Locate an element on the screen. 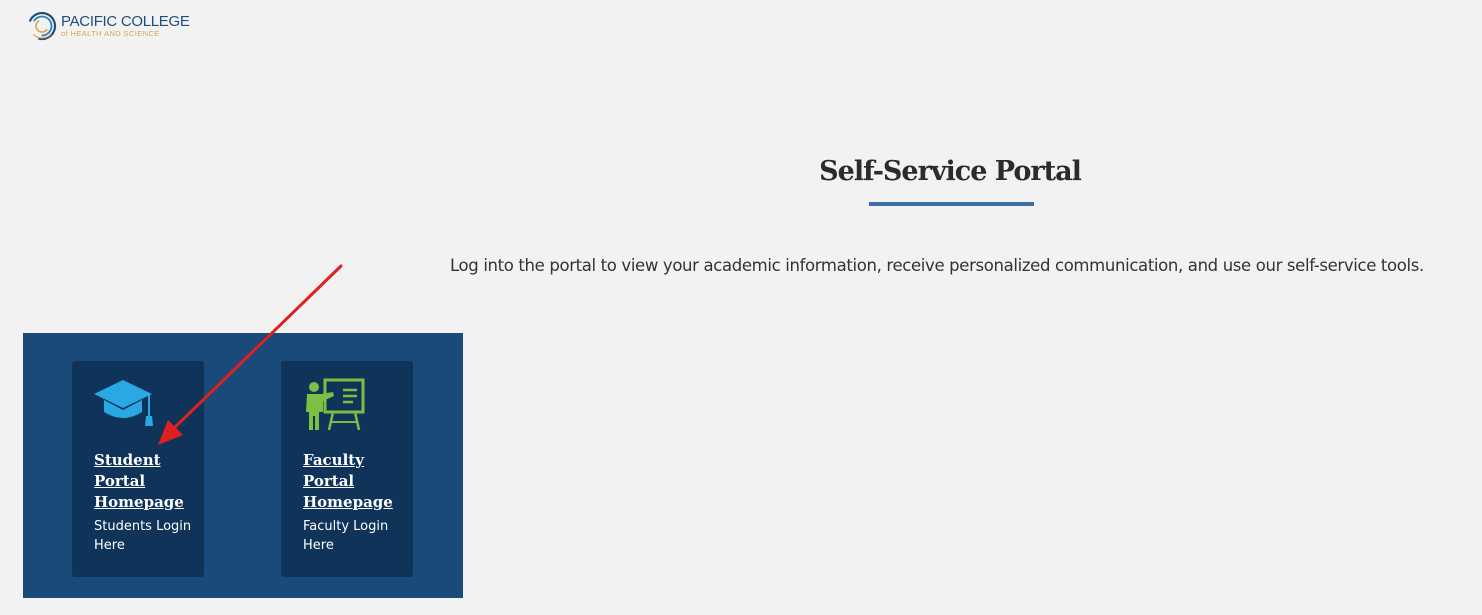  page-title: Self-Service Portal is located at coordinates (950, 171).